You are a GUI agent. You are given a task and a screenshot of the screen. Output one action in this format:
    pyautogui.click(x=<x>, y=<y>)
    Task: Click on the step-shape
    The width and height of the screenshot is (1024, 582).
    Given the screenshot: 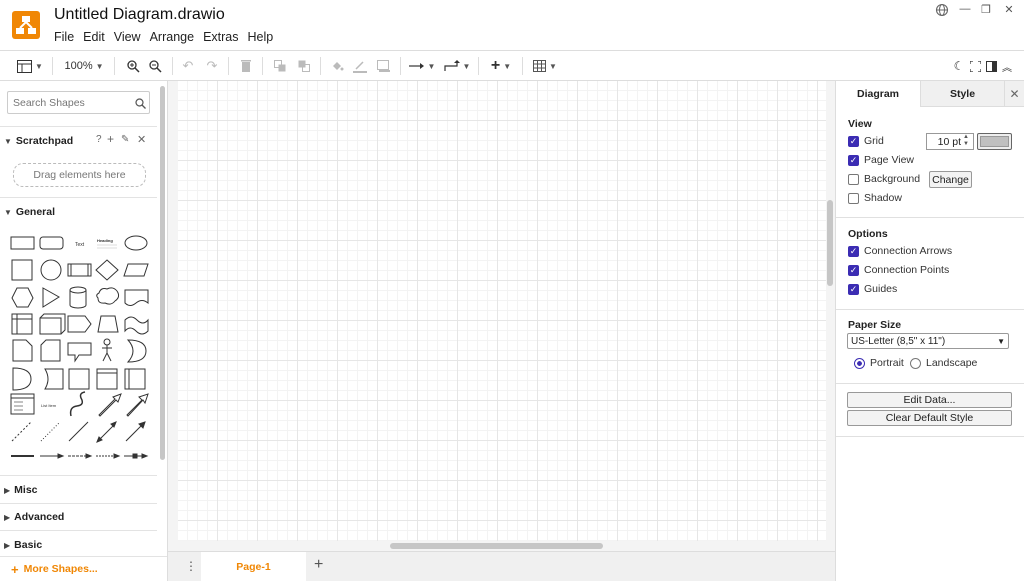 What is the action you would take?
    pyautogui.click(x=79, y=324)
    